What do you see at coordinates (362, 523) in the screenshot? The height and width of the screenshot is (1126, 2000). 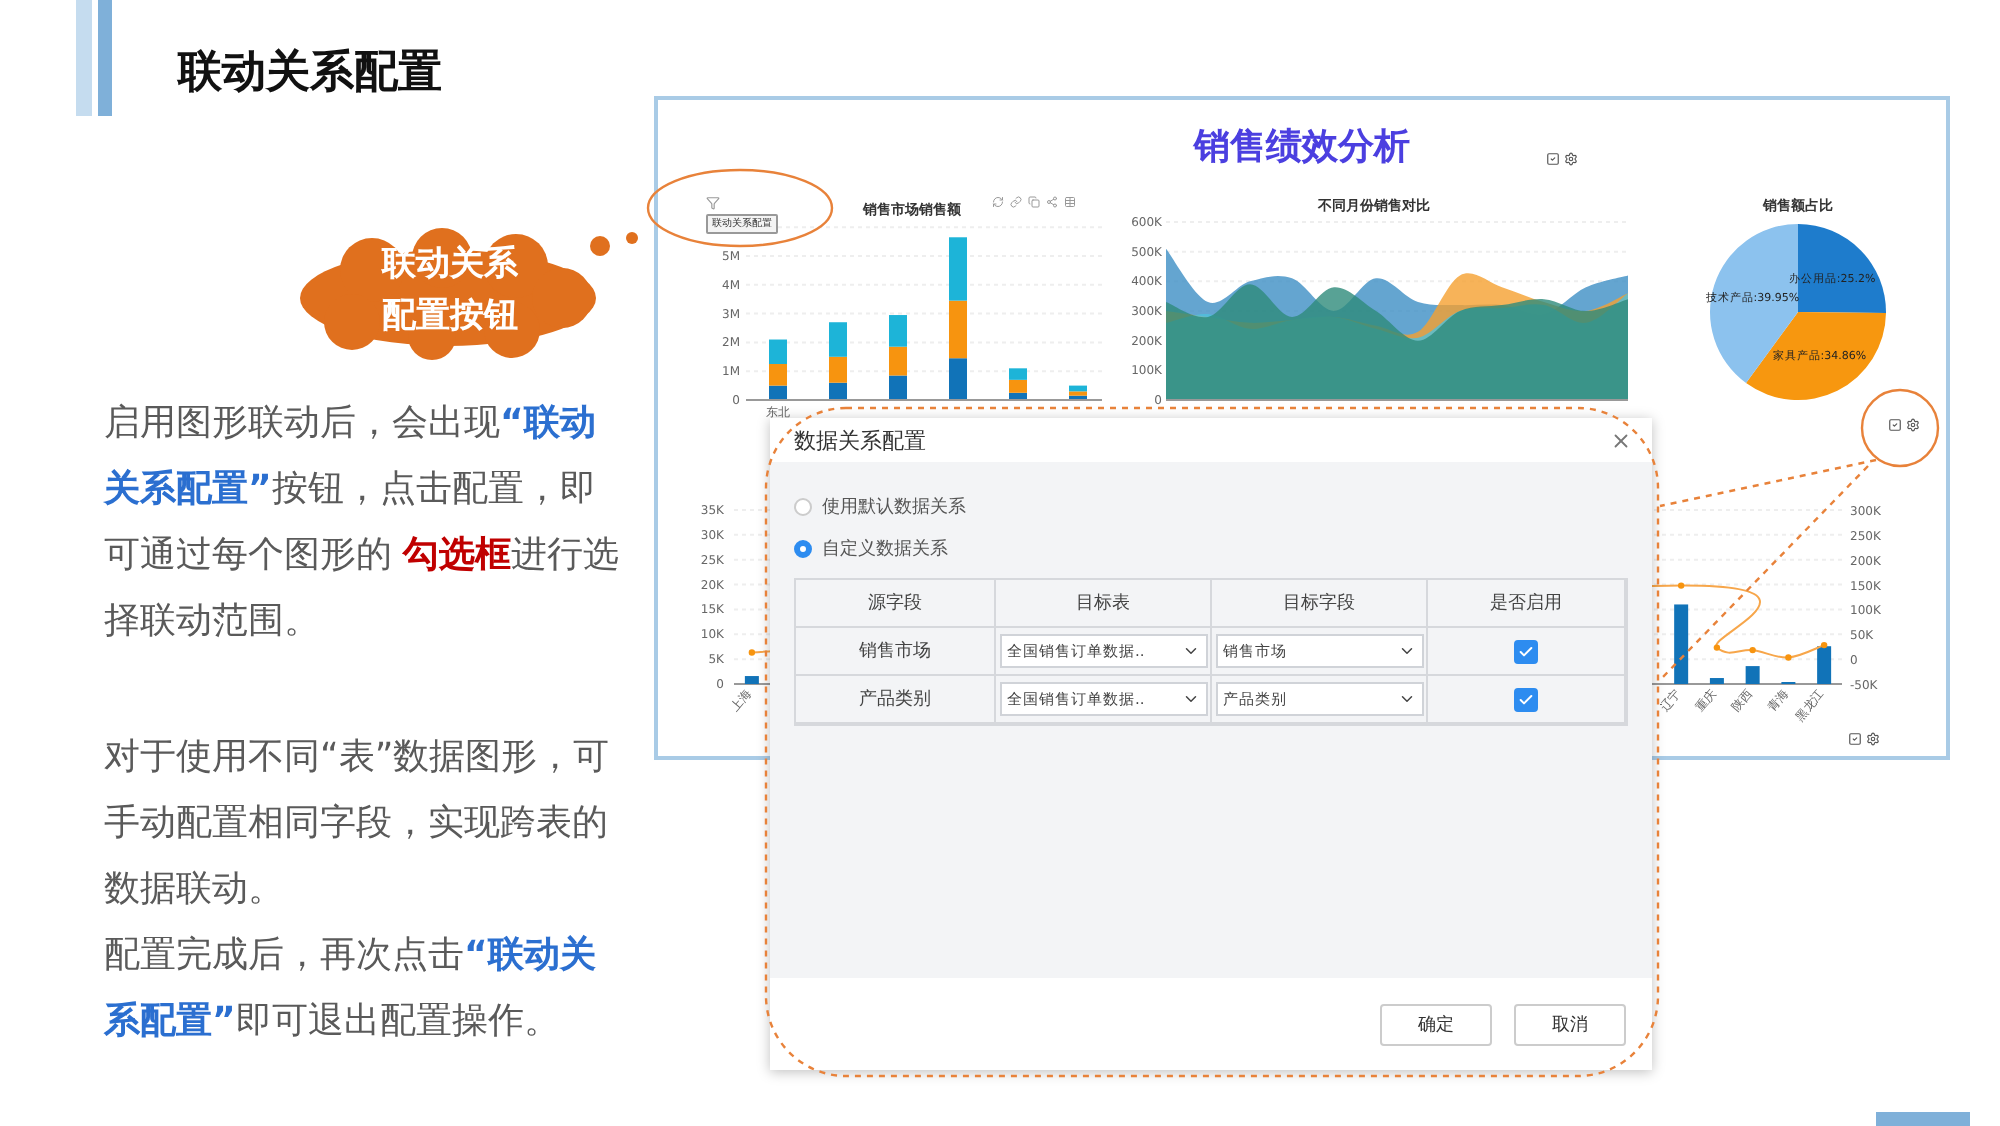 I see `paragraph: 启用图形联动后，会出现“联动关系配置”按钮，点击配置，即可通过每个图形的 勾选框进行选择联动范围。` at bounding box center [362, 523].